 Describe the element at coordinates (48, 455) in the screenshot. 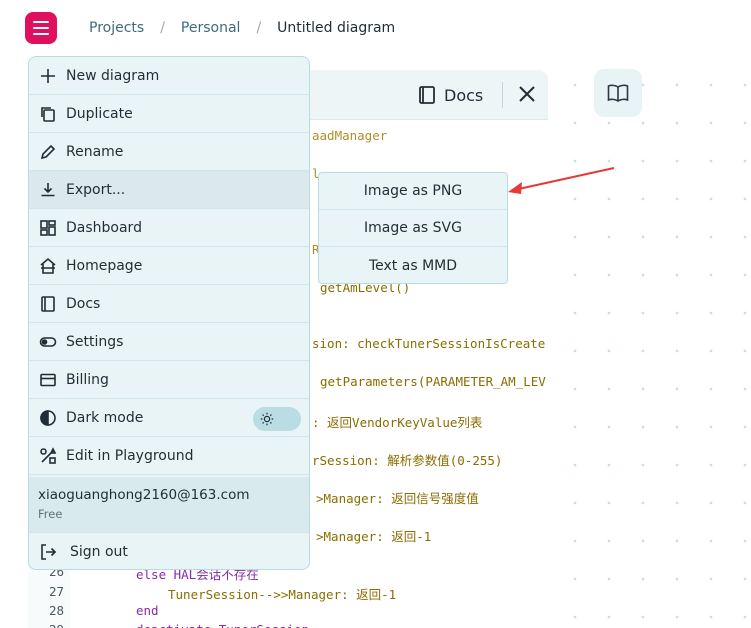

I see `shapes-icon` at that location.